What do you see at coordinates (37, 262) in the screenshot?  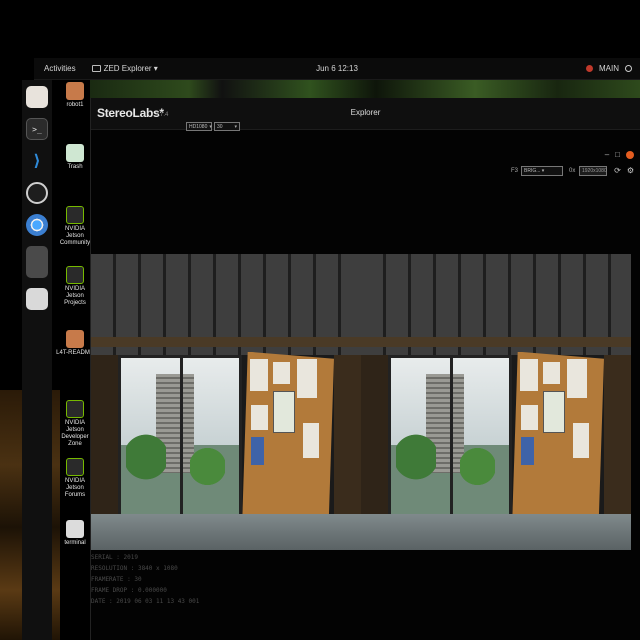 I see `app-grid-icon` at bounding box center [37, 262].